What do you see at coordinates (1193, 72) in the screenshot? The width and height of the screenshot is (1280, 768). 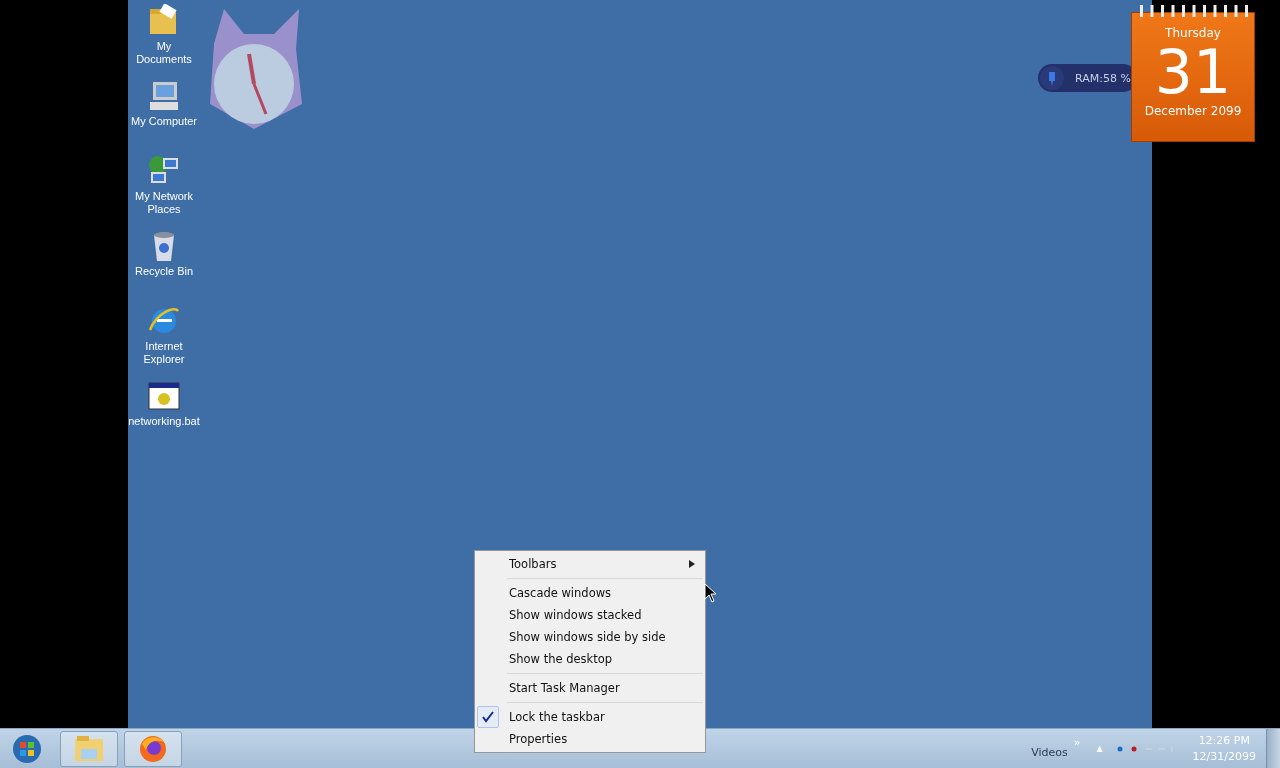 I see `day-number: 31` at bounding box center [1193, 72].